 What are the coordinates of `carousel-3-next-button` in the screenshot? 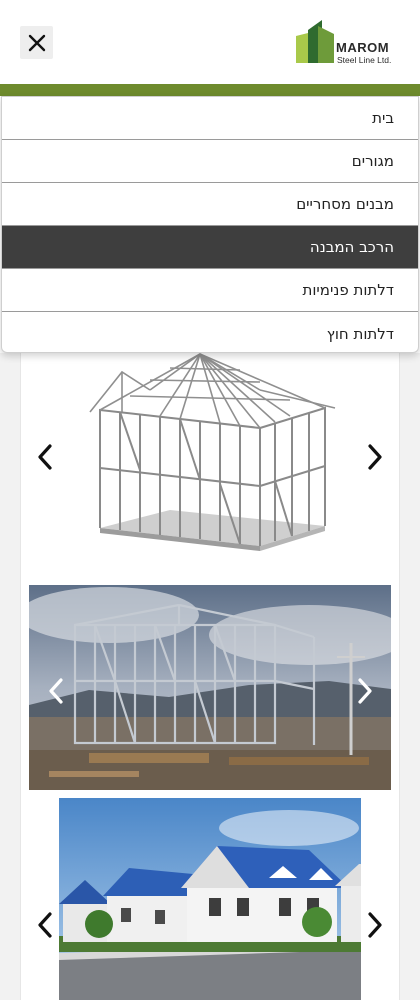 It's located at (375, 925).